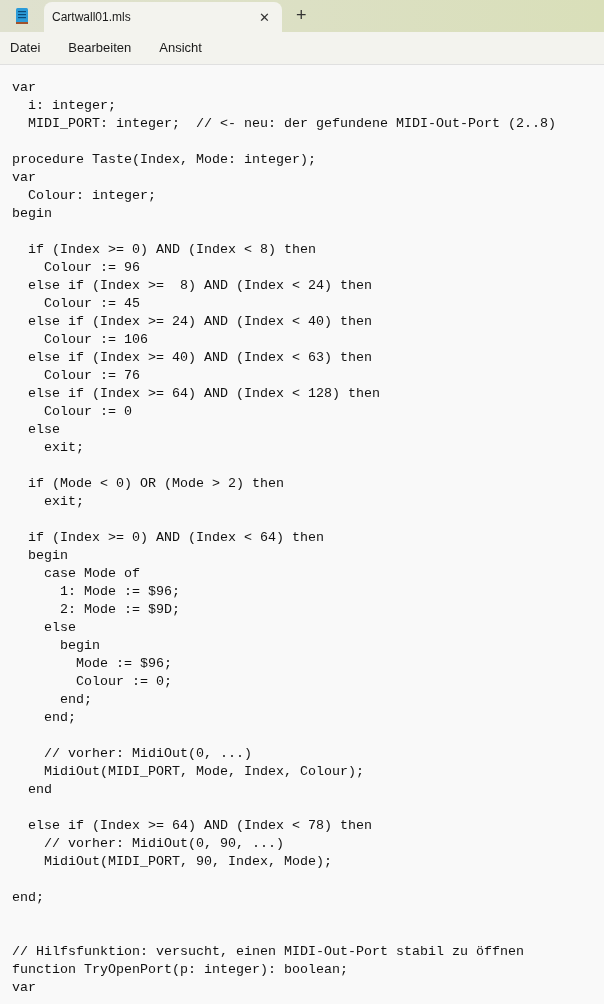 The height and width of the screenshot is (1004, 604). I want to click on code-line: if (Index >= 0) AND (Index < 8) then, so click(171, 249).